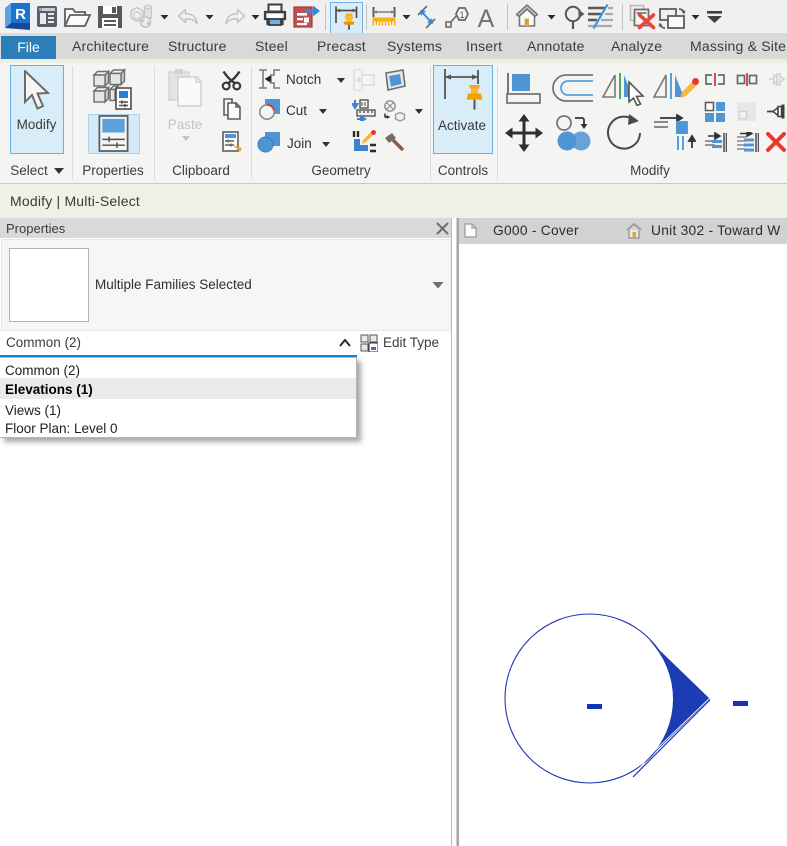 This screenshot has width=787, height=846. Describe the element at coordinates (461, 15) in the screenshot. I see `svg-text: 1` at that location.